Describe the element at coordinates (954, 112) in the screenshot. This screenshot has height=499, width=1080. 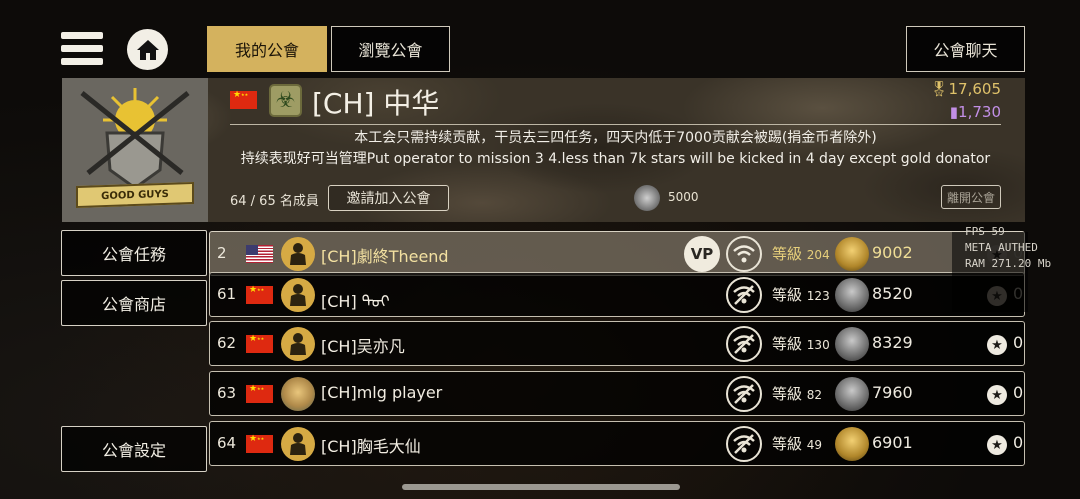
I see `gem-icon: ▮` at that location.